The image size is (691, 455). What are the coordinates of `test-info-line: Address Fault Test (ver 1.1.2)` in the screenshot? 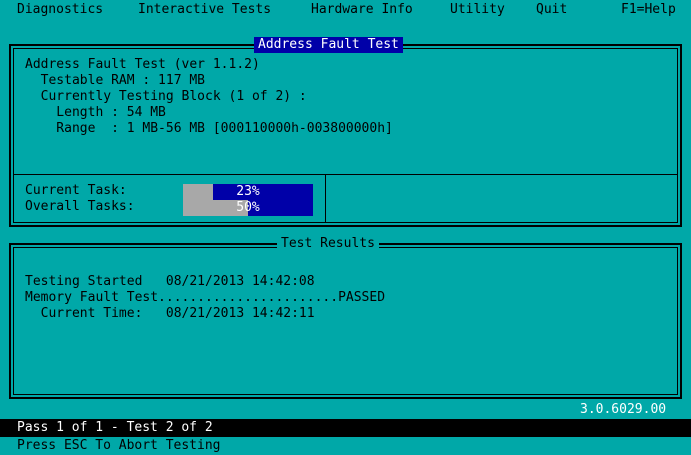 It's located at (142, 64).